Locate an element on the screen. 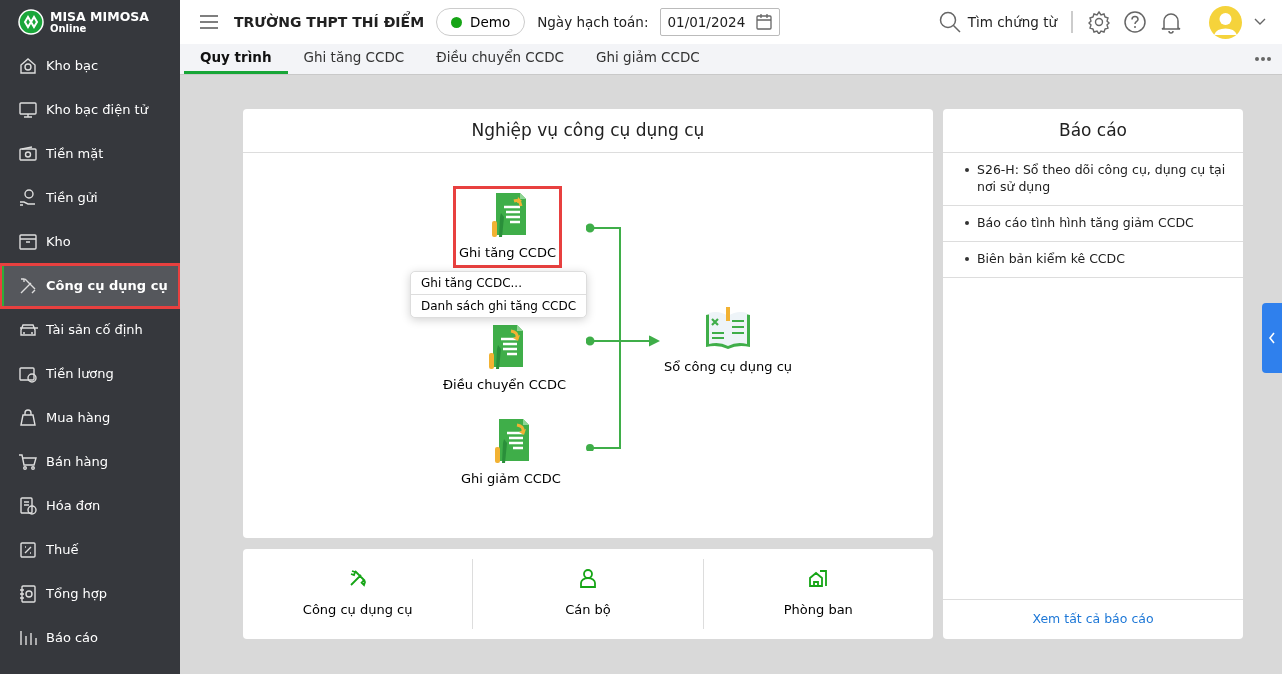  tab: Ghi giảm CCDC is located at coordinates (648, 59).